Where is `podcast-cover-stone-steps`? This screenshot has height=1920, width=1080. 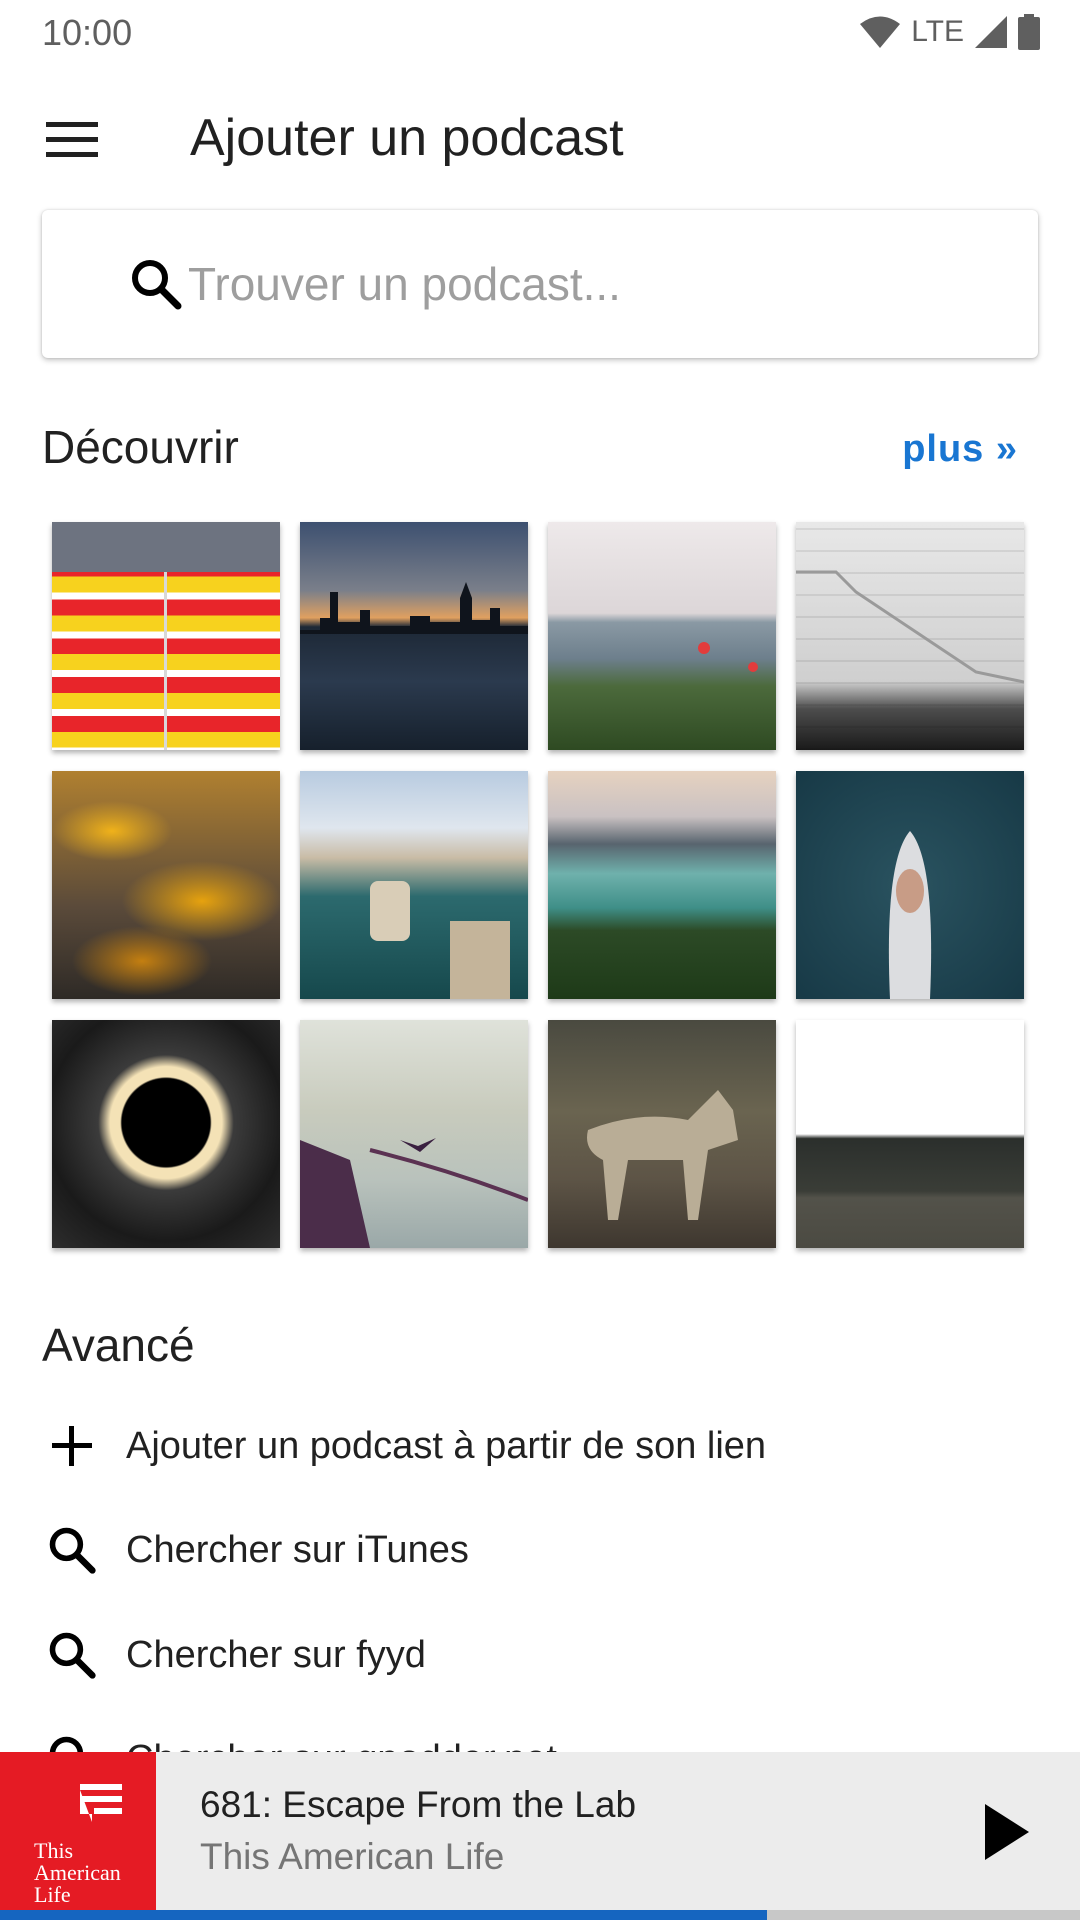 podcast-cover-stone-steps is located at coordinates (910, 636).